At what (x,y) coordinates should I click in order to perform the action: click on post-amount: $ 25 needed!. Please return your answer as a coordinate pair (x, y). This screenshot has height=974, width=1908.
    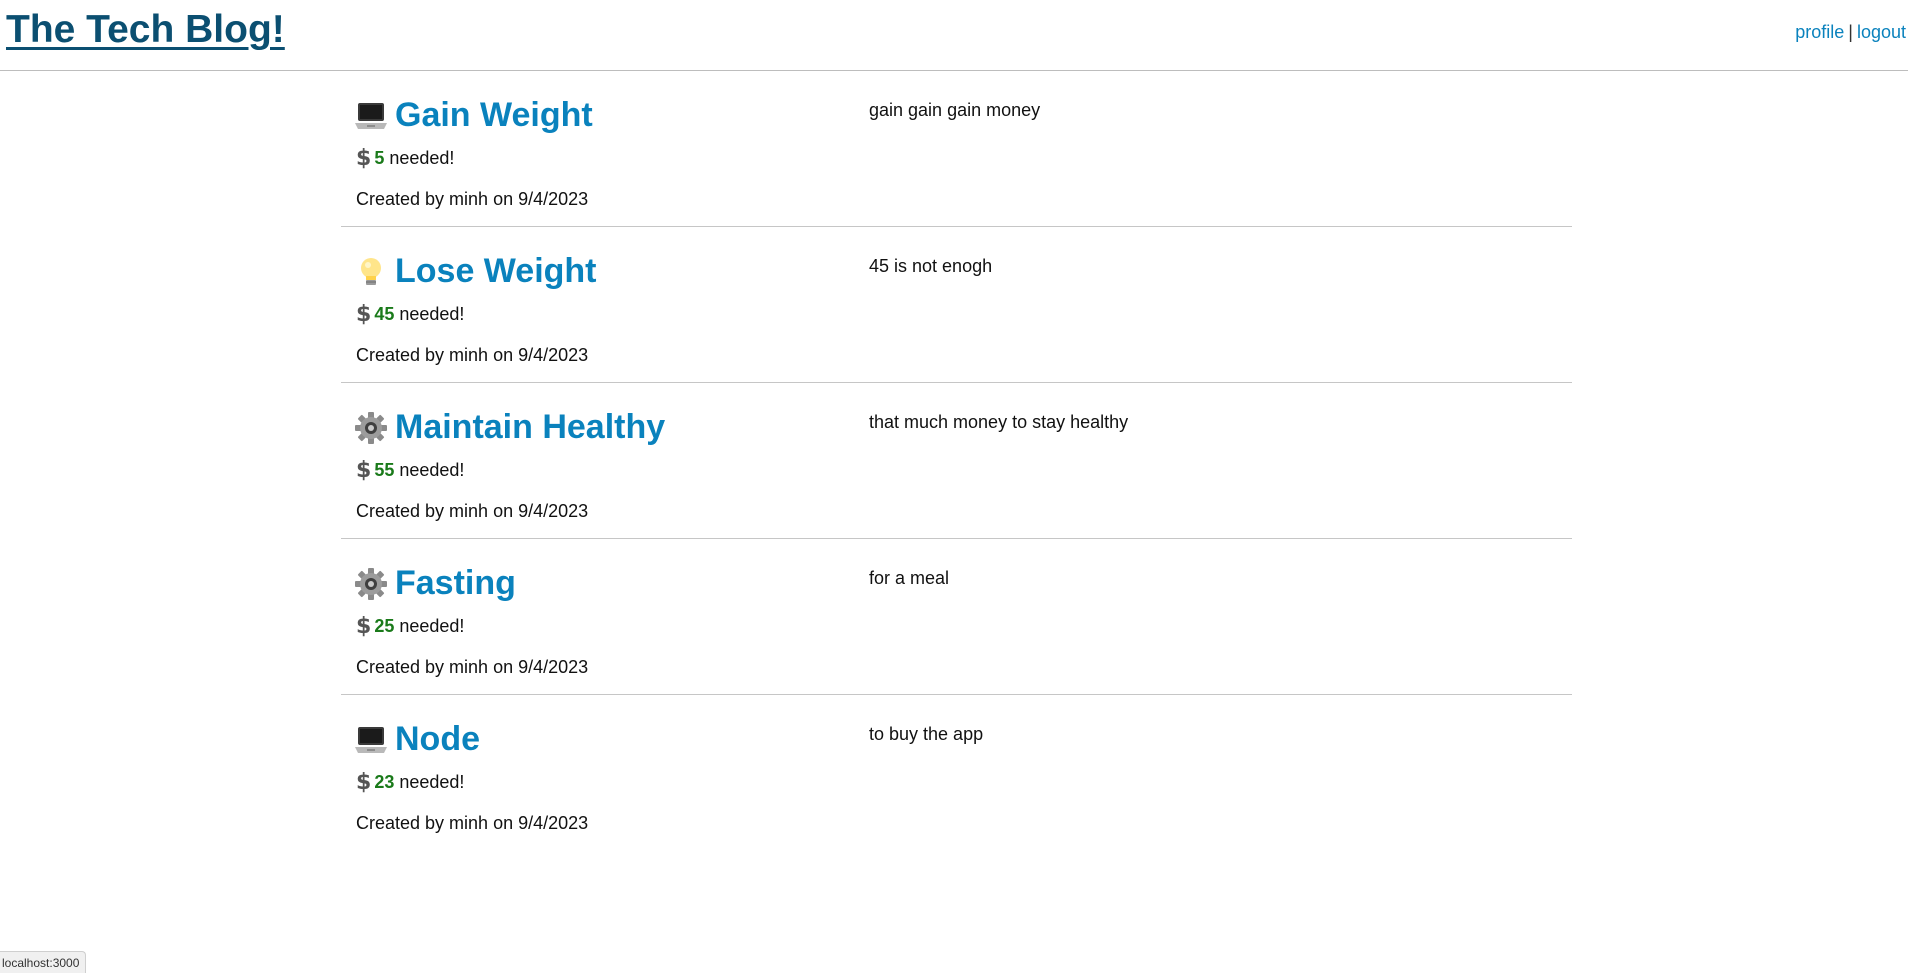
    Looking at the image, I should click on (410, 626).